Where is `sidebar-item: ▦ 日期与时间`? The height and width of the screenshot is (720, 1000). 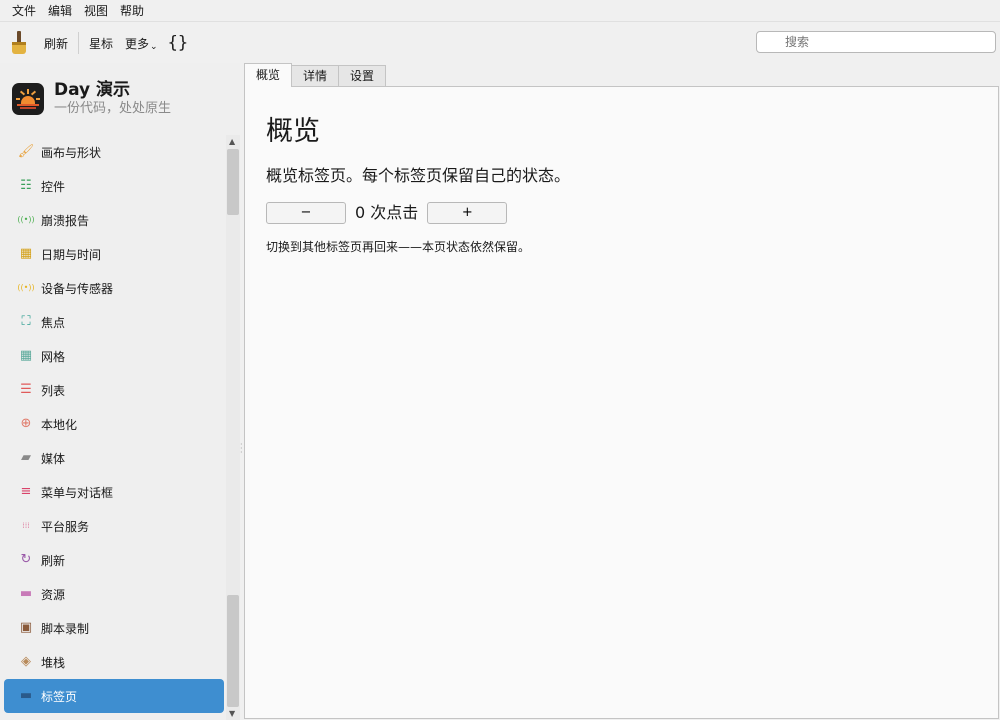
sidebar-item: ▦ 日期与时间 is located at coordinates (114, 254).